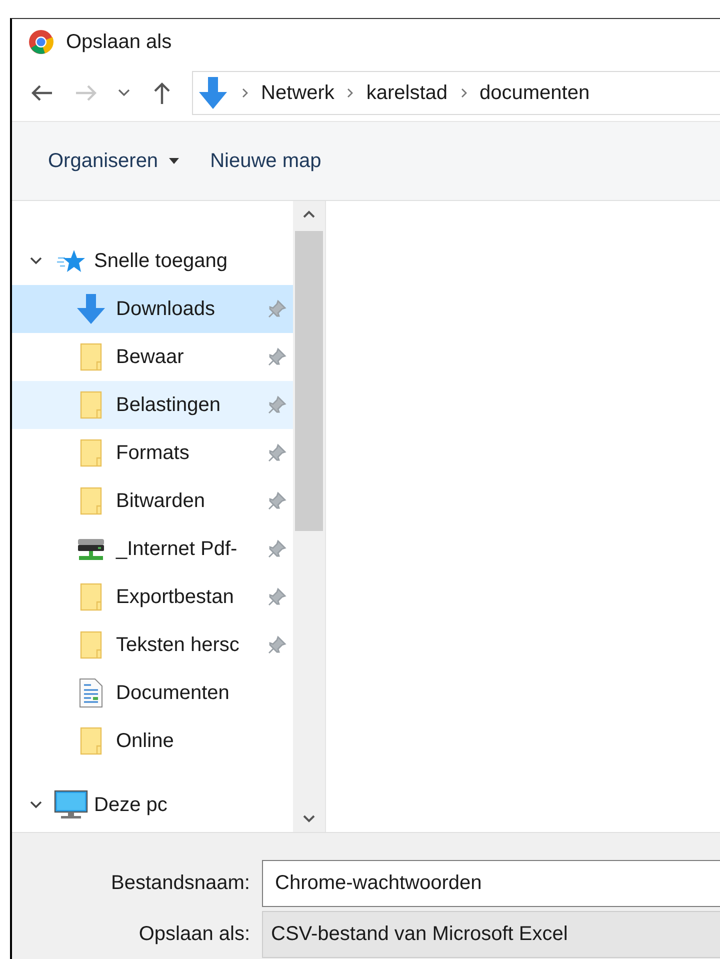  I want to click on tree-group: Snelle toegang, so click(152, 261).